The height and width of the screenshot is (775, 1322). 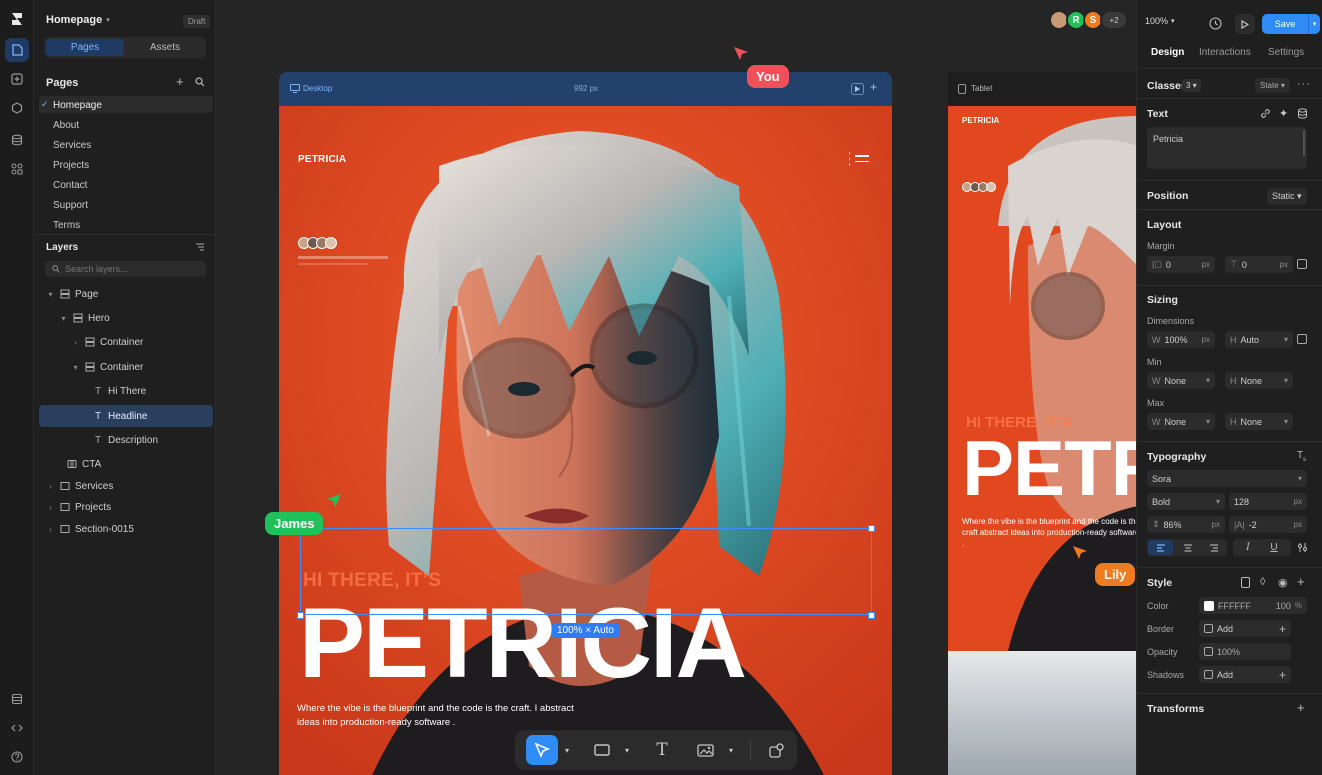 What do you see at coordinates (1186, 524) in the screenshot?
I see `line-height-field: ⇕ 86% px` at bounding box center [1186, 524].